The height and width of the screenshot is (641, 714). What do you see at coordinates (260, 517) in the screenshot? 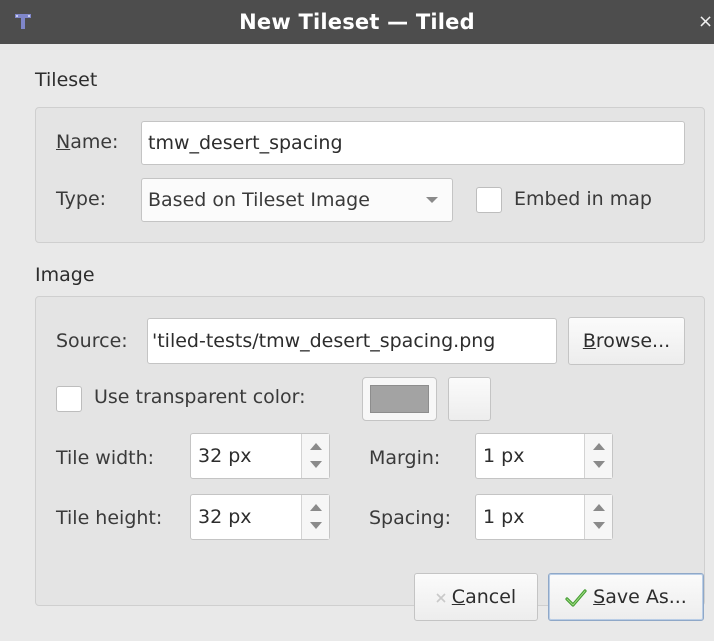
I see `tile-height-spinbox: 32 px` at bounding box center [260, 517].